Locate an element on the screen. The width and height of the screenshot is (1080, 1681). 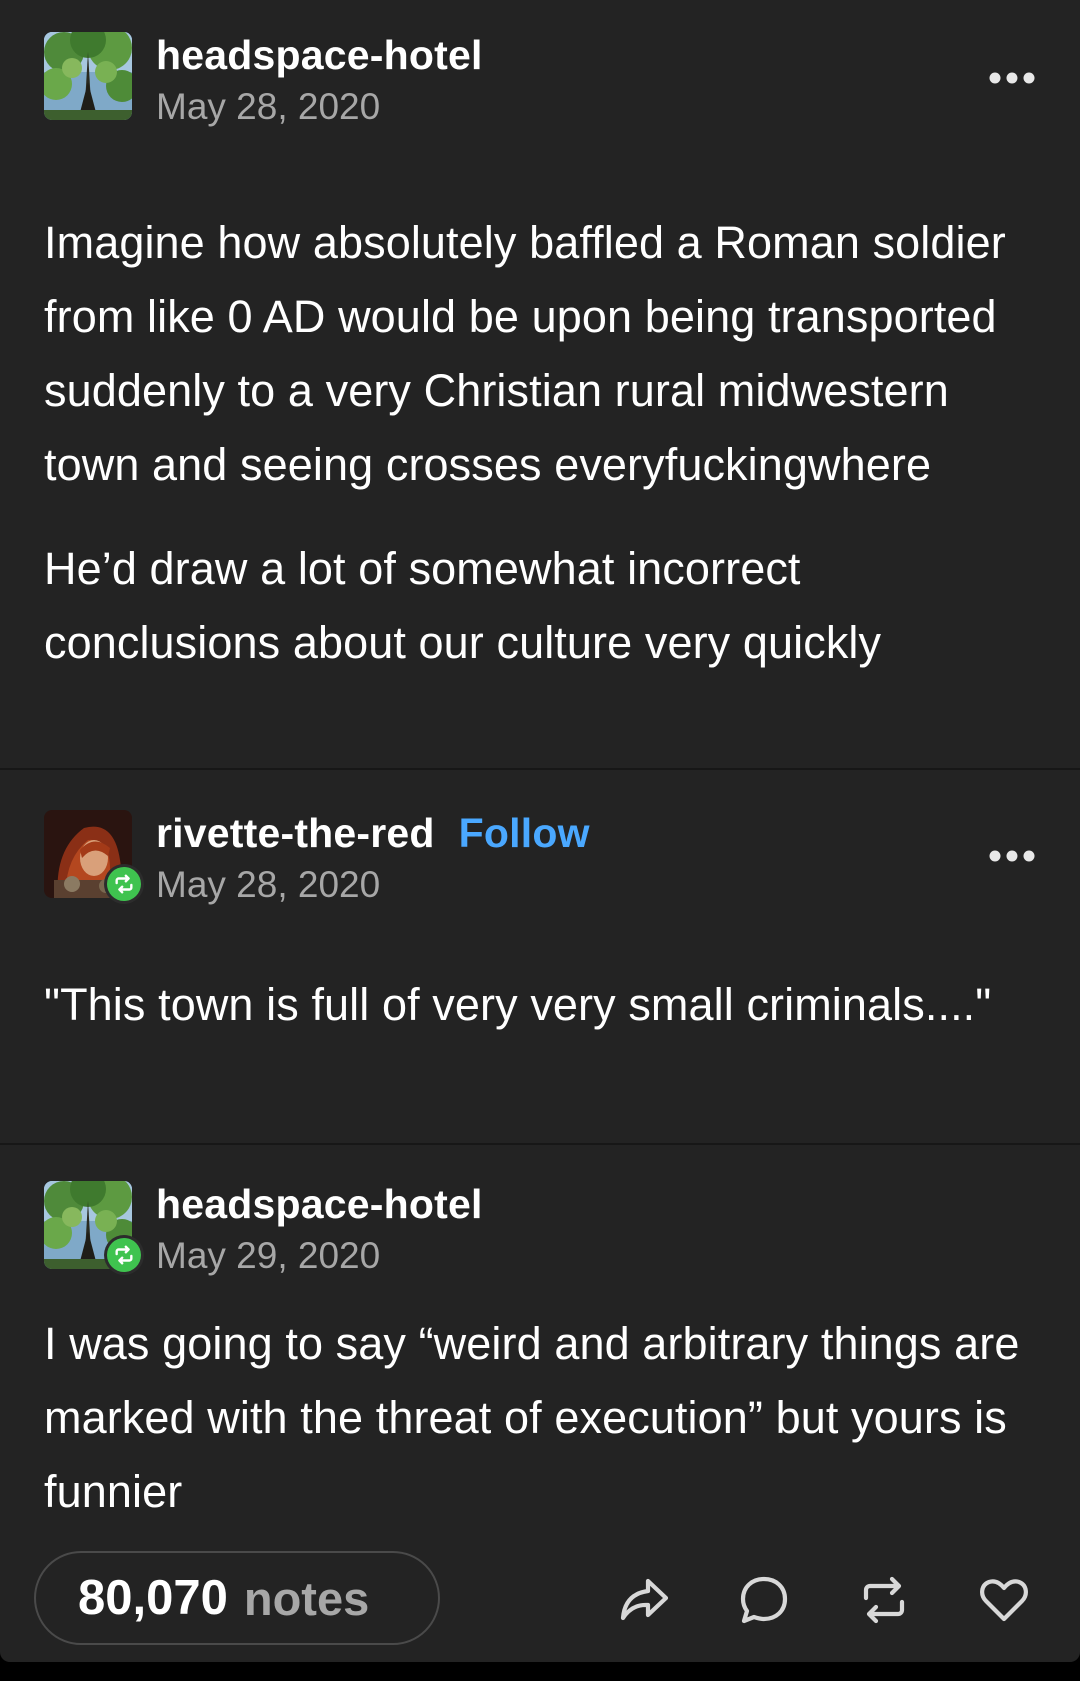
notes-label: notes is located at coordinates (306, 1598).